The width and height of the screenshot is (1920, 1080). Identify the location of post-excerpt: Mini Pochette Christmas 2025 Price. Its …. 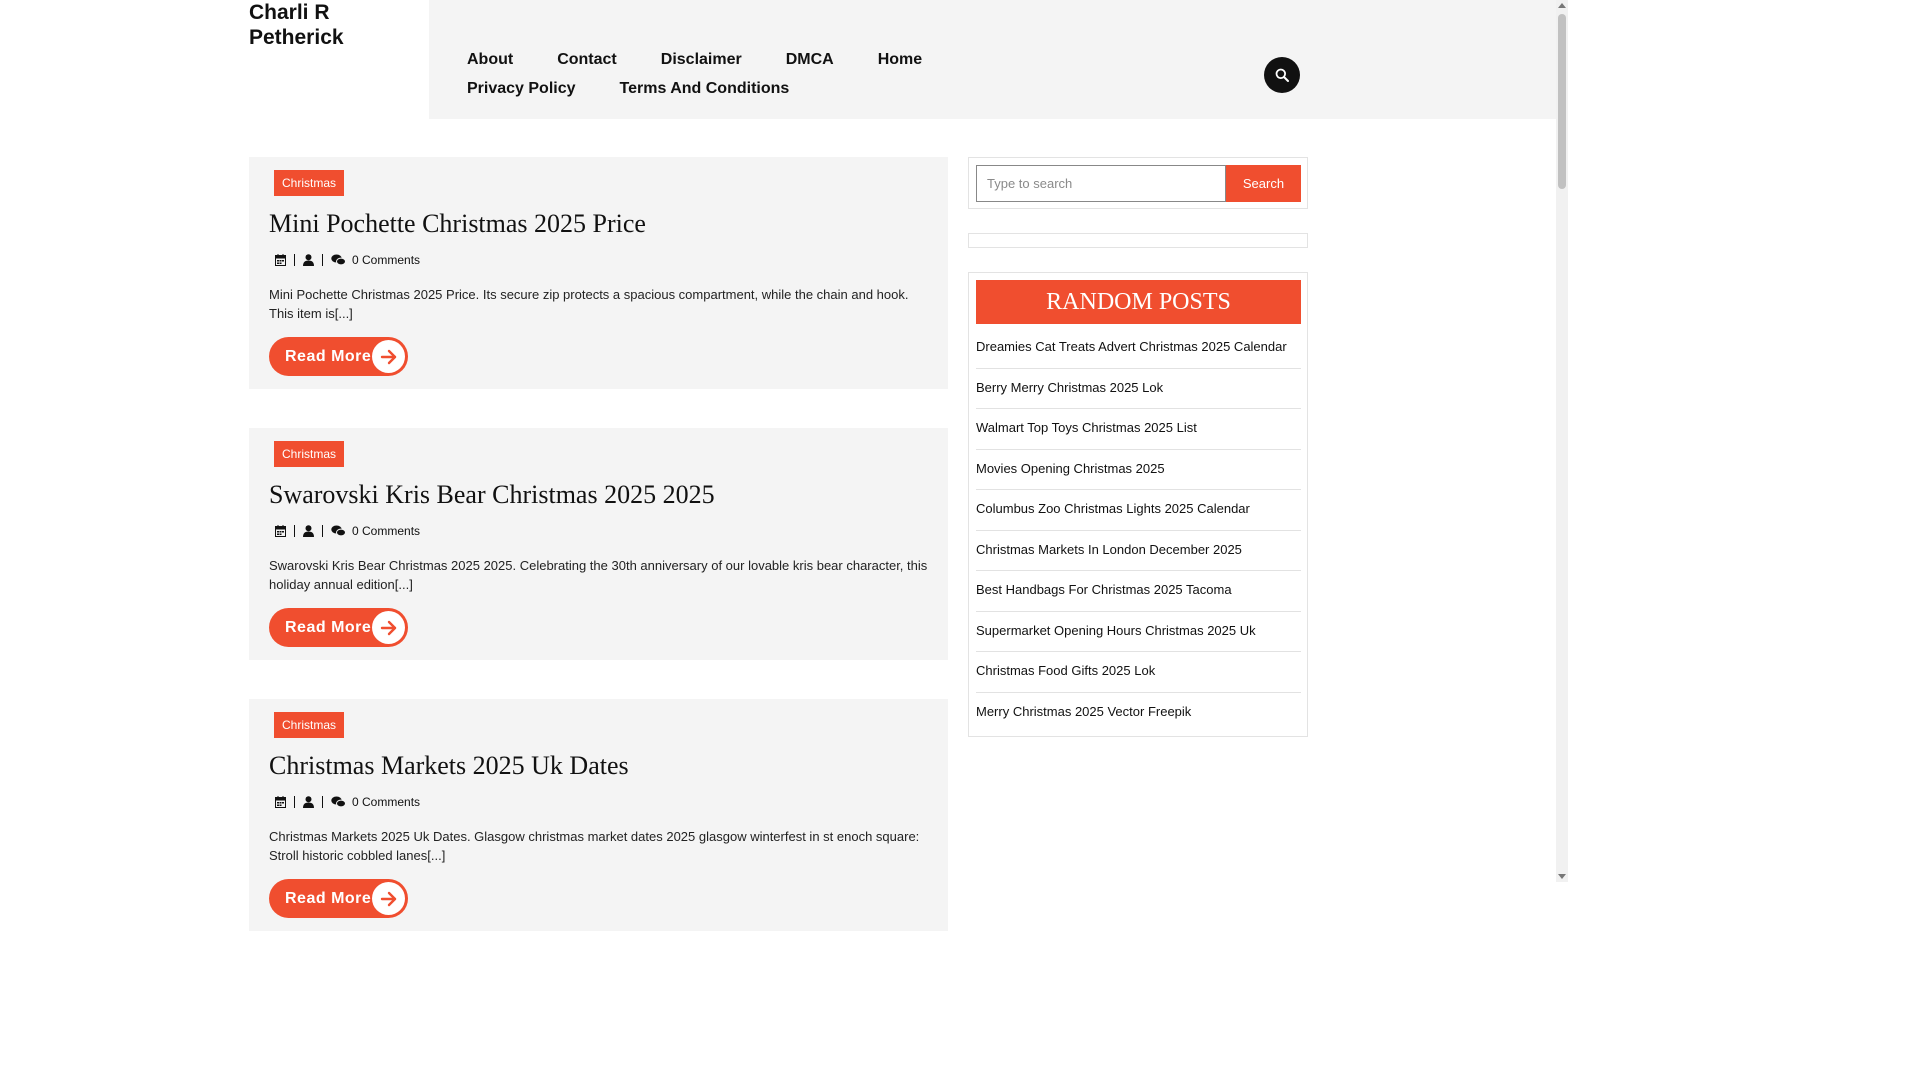
(589, 304).